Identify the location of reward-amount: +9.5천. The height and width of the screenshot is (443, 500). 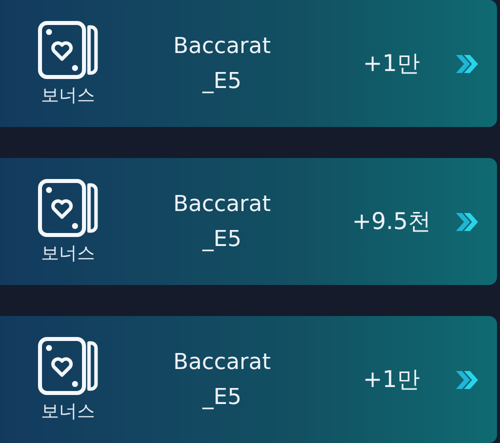
(391, 222).